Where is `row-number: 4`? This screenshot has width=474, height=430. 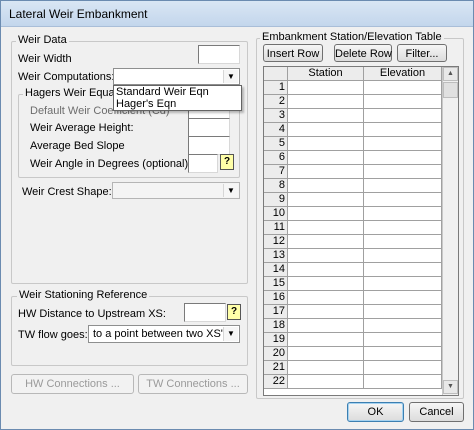
row-number: 4 is located at coordinates (276, 130).